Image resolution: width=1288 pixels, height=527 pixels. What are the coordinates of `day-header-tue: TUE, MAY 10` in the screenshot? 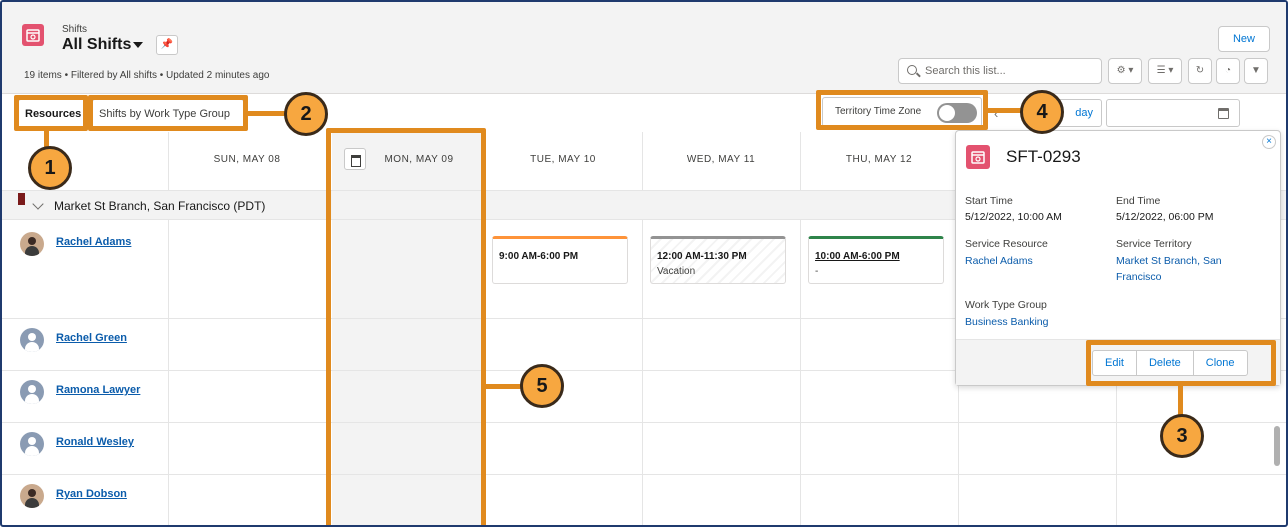 It's located at (563, 159).